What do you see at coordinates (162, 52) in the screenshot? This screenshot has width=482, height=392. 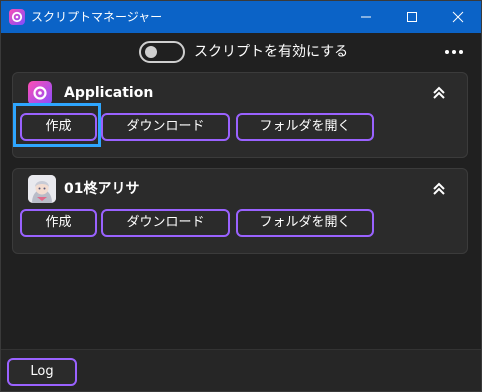 I see `enable-scripts-toggle` at bounding box center [162, 52].